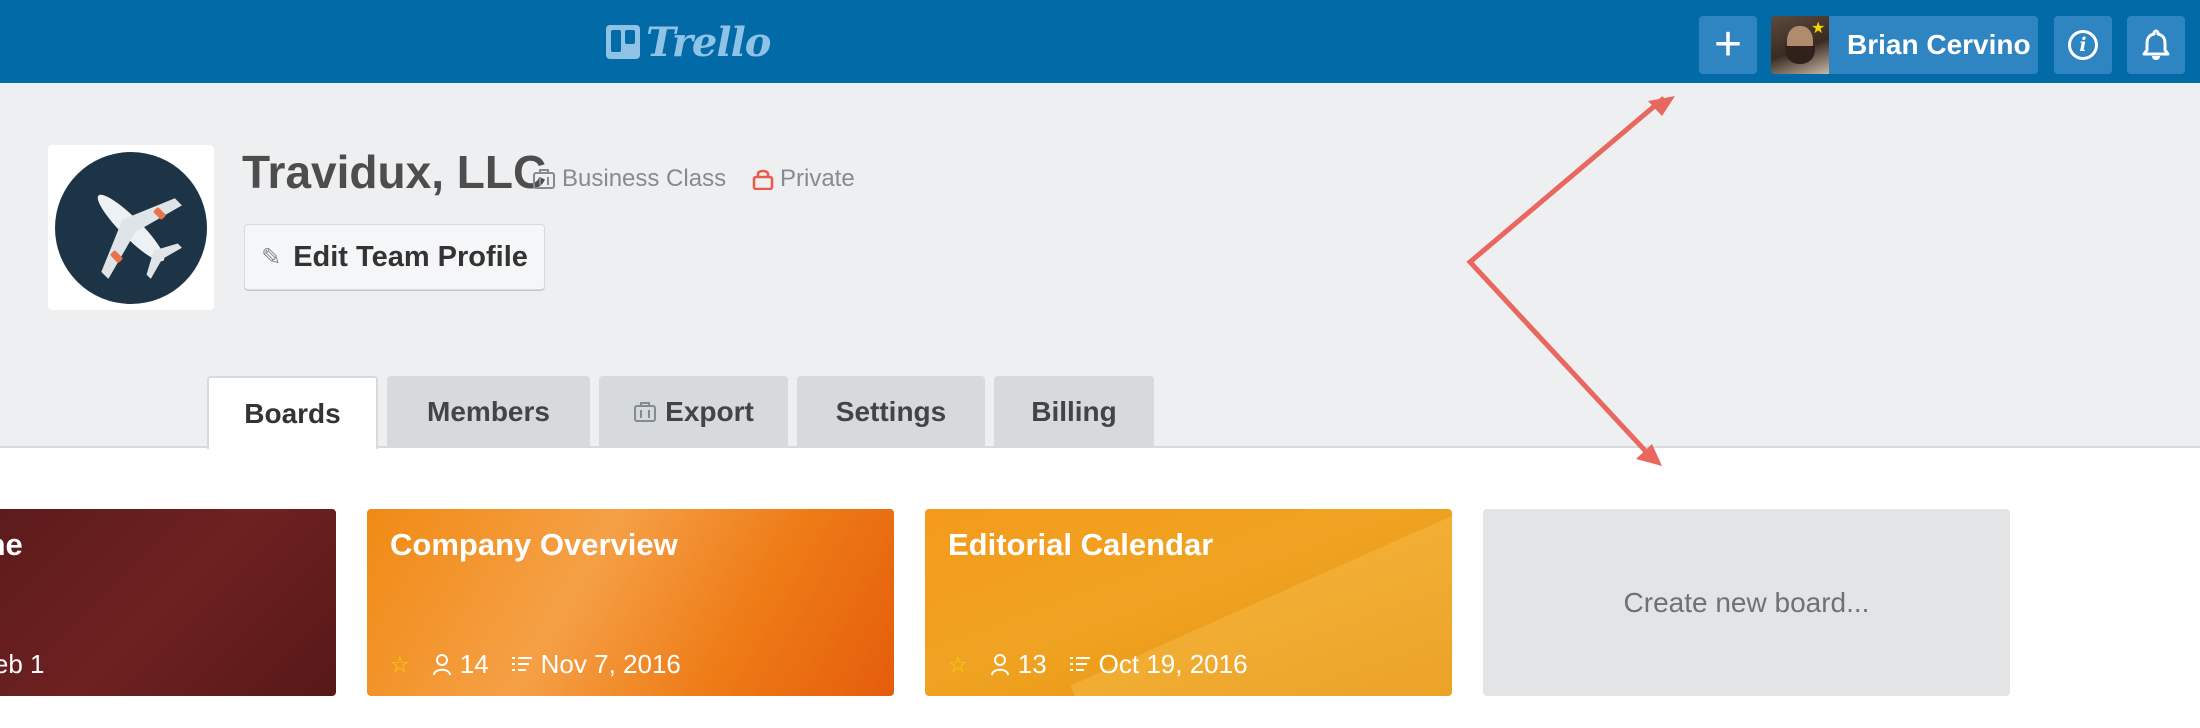  I want to click on member-count-value: 14, so click(474, 664).